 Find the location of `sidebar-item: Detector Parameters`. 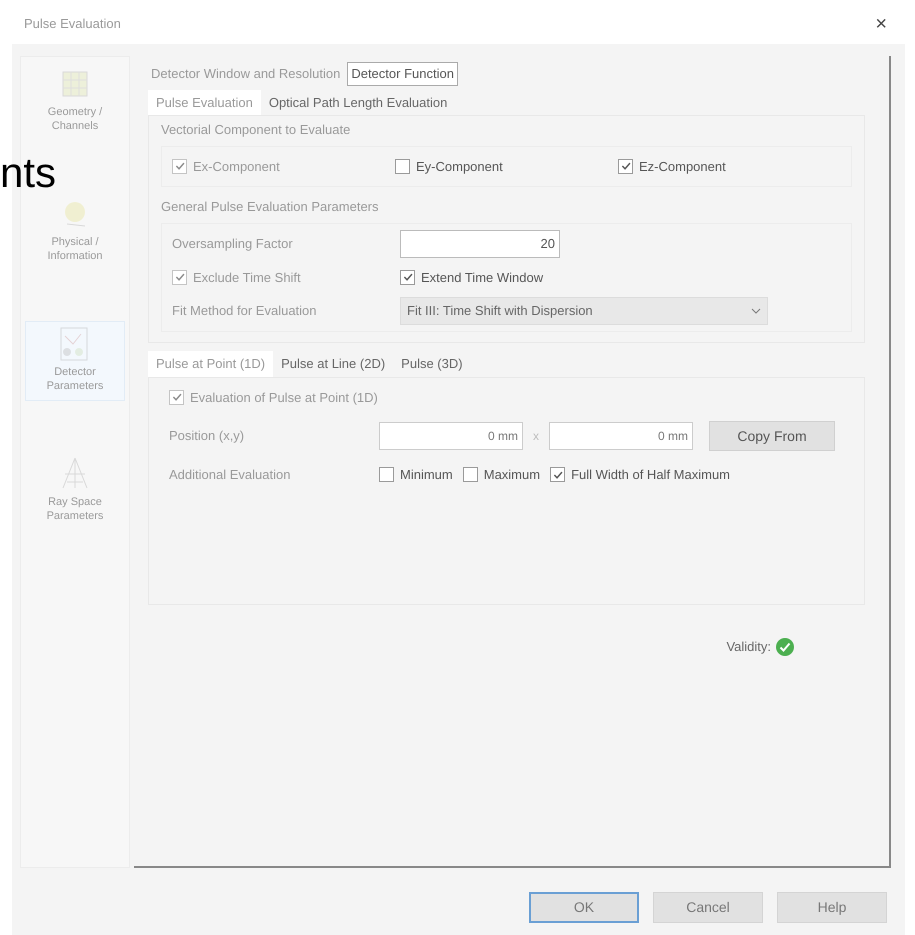

sidebar-item: Detector Parameters is located at coordinates (75, 361).